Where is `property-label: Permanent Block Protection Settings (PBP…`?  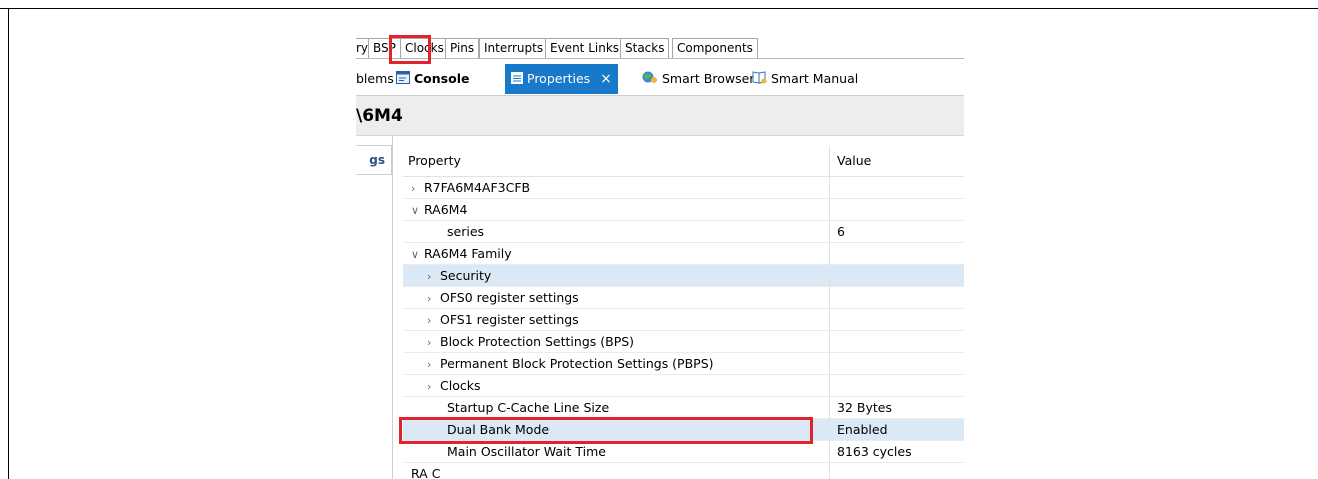 property-label: Permanent Block Protection Settings (PBP… is located at coordinates (577, 363).